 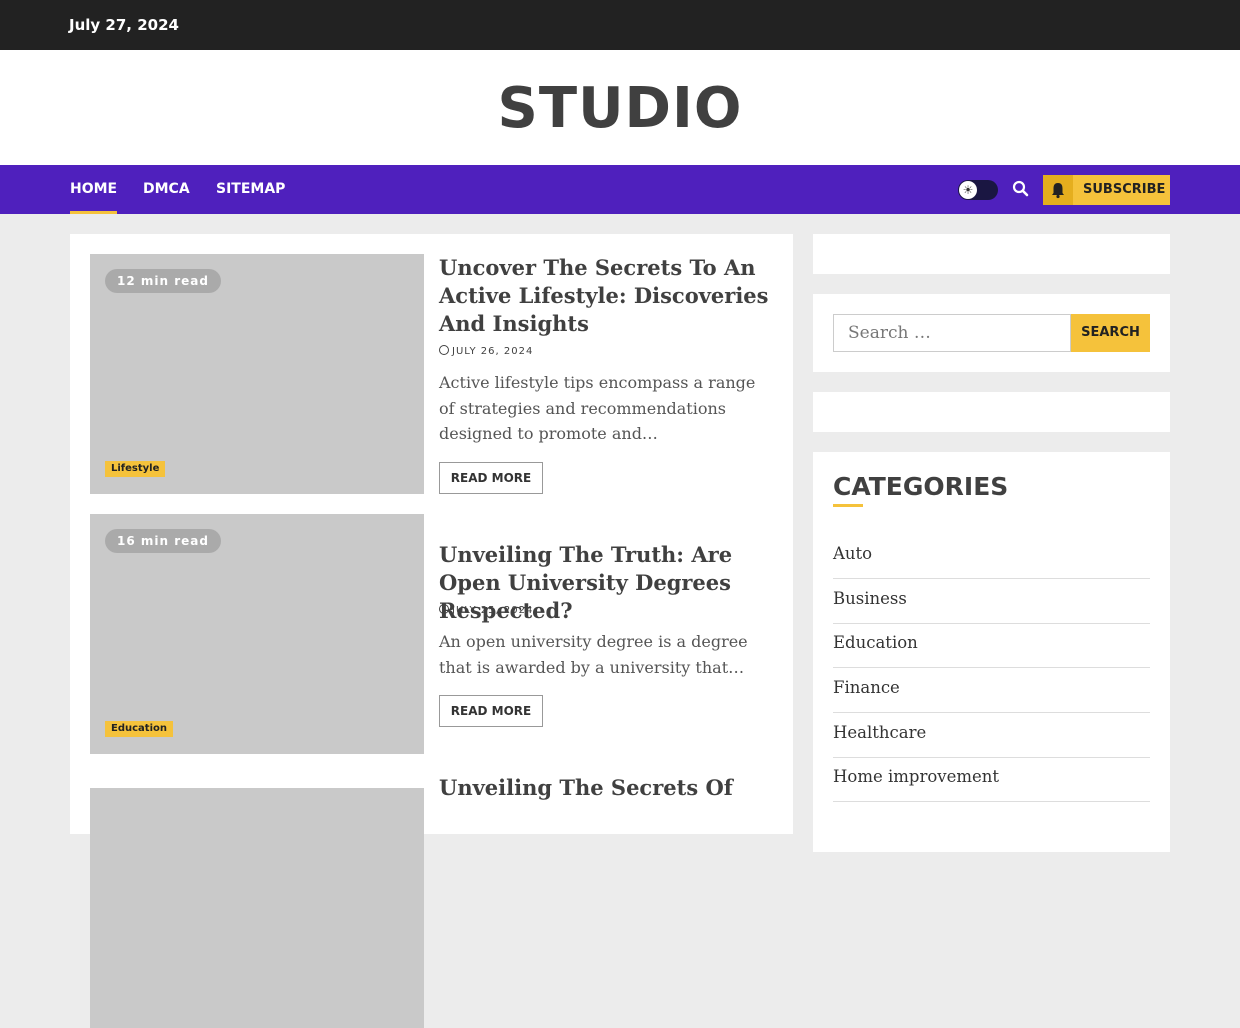 I want to click on read-time-badge: 12 min read, so click(x=163, y=281).